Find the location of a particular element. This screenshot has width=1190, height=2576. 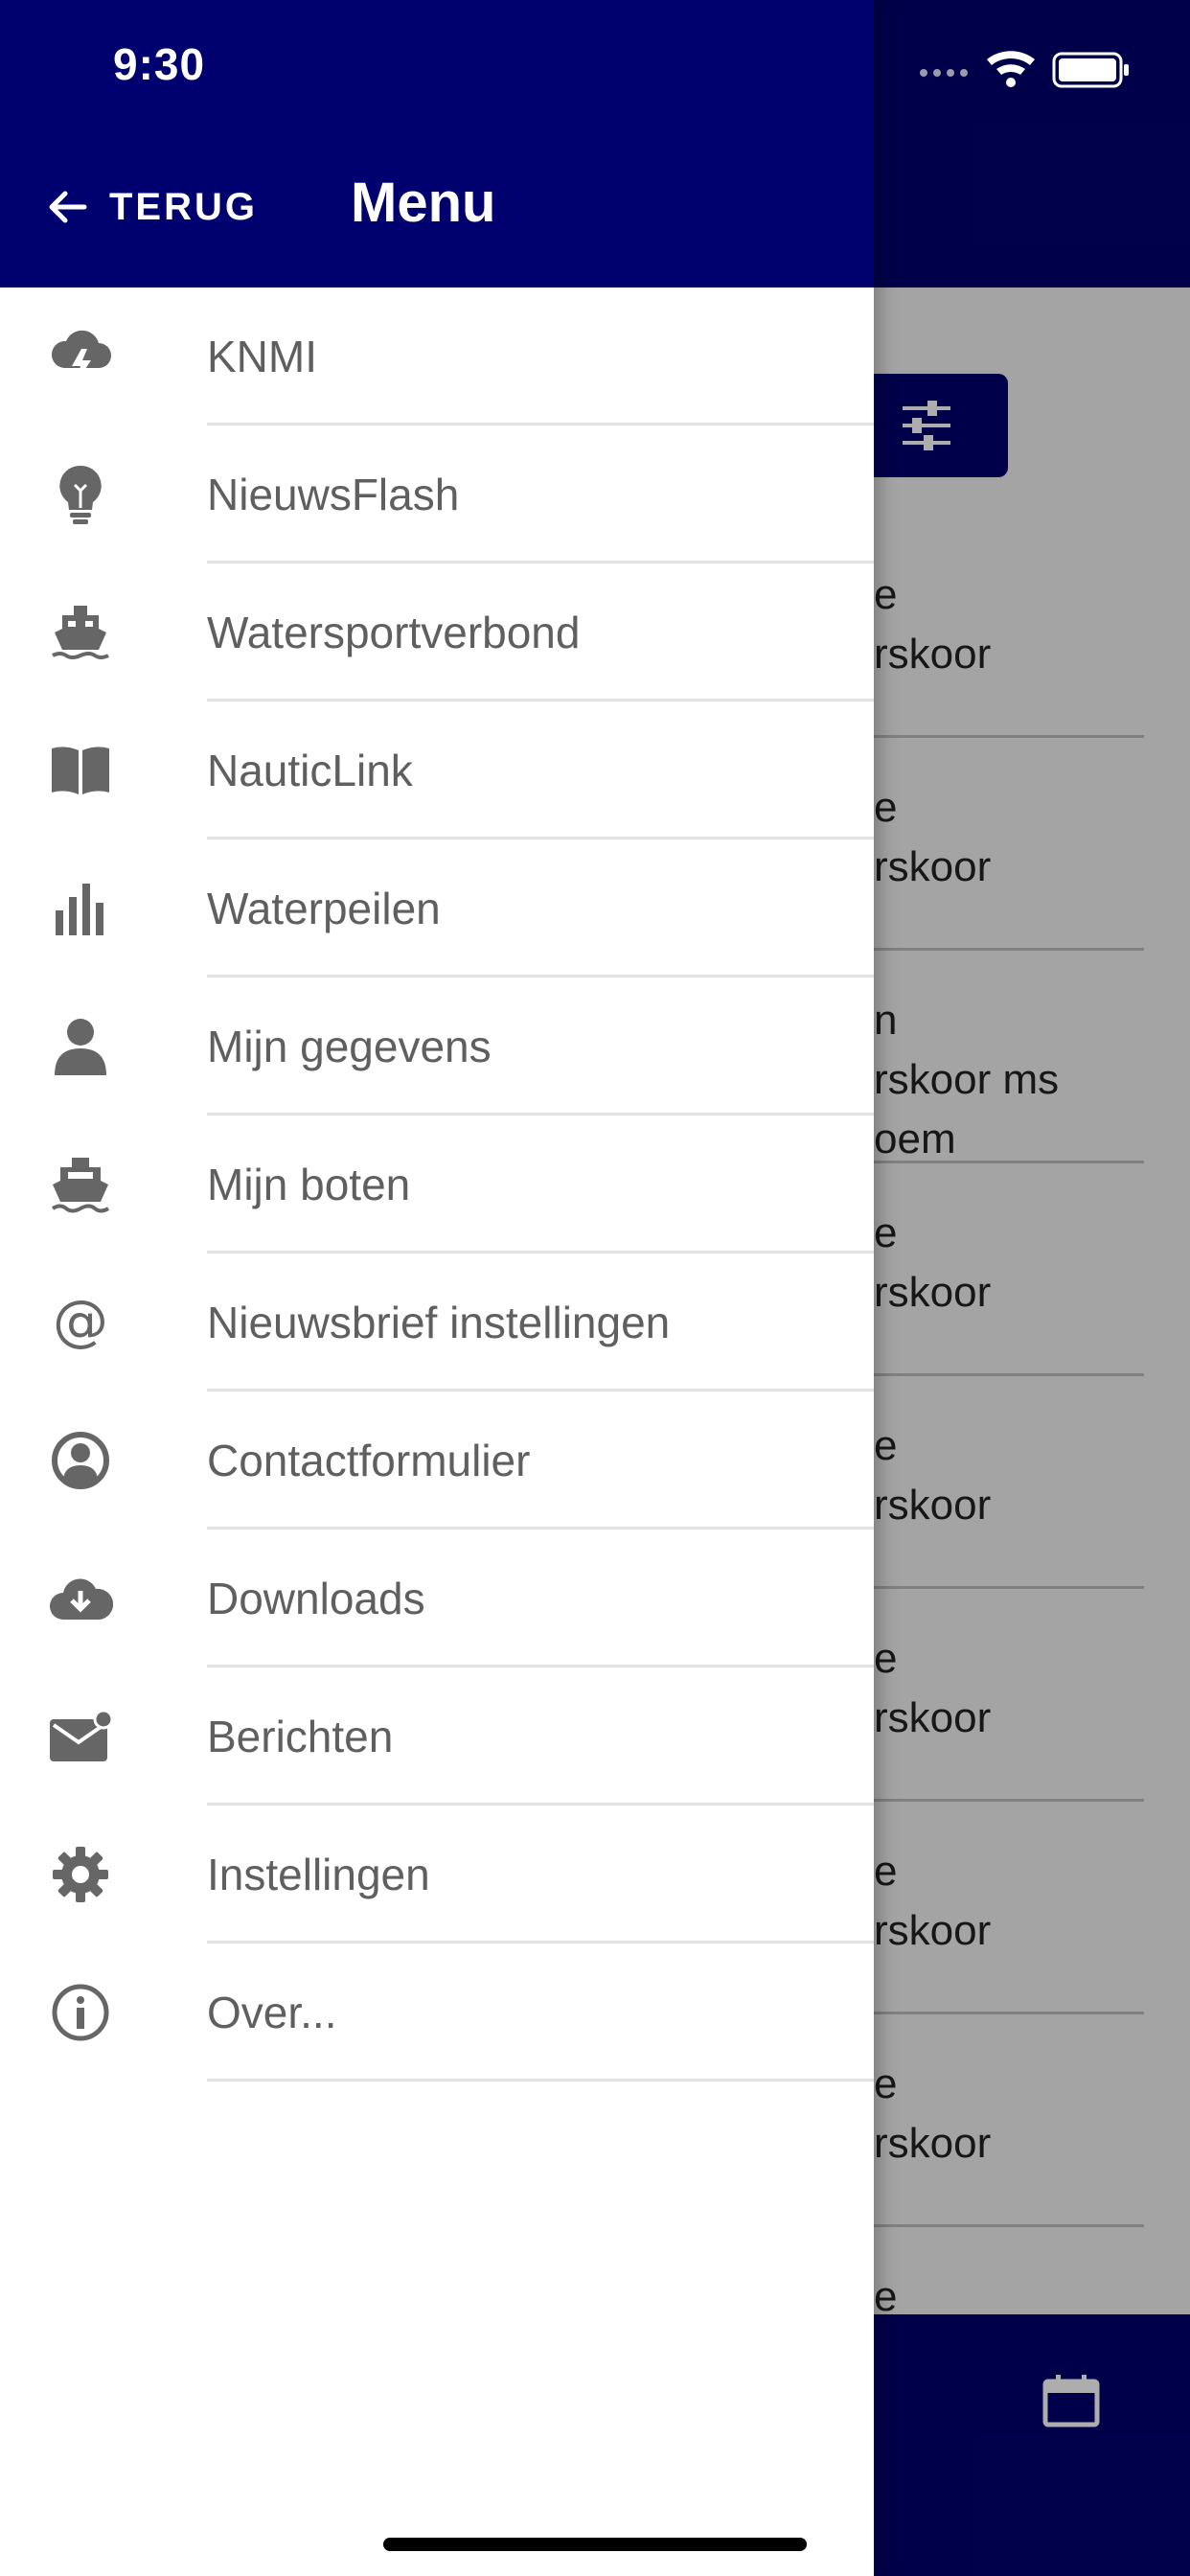

menu-item-watersportverbond: Watersportverbond is located at coordinates (437, 633).